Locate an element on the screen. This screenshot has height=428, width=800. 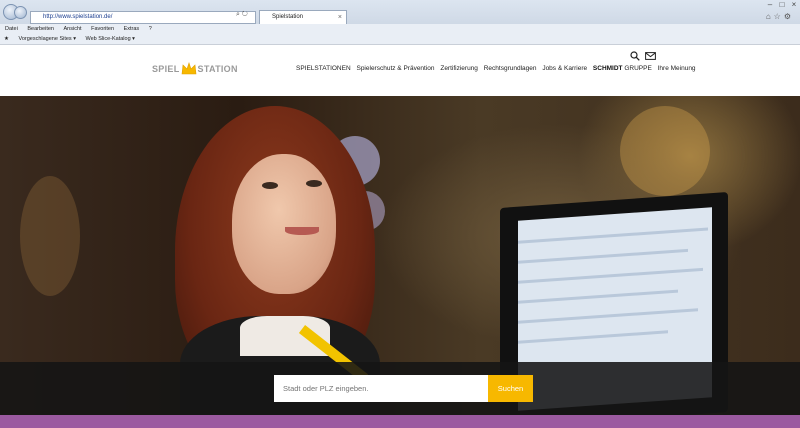
minimize-icon: – is located at coordinates (770, 4).